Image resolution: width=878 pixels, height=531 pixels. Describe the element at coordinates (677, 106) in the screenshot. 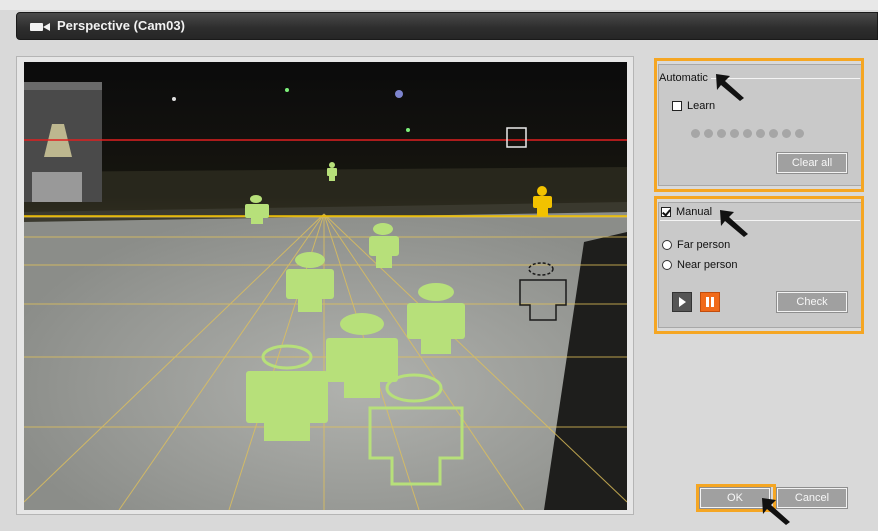

I see `learn-checkbox` at that location.